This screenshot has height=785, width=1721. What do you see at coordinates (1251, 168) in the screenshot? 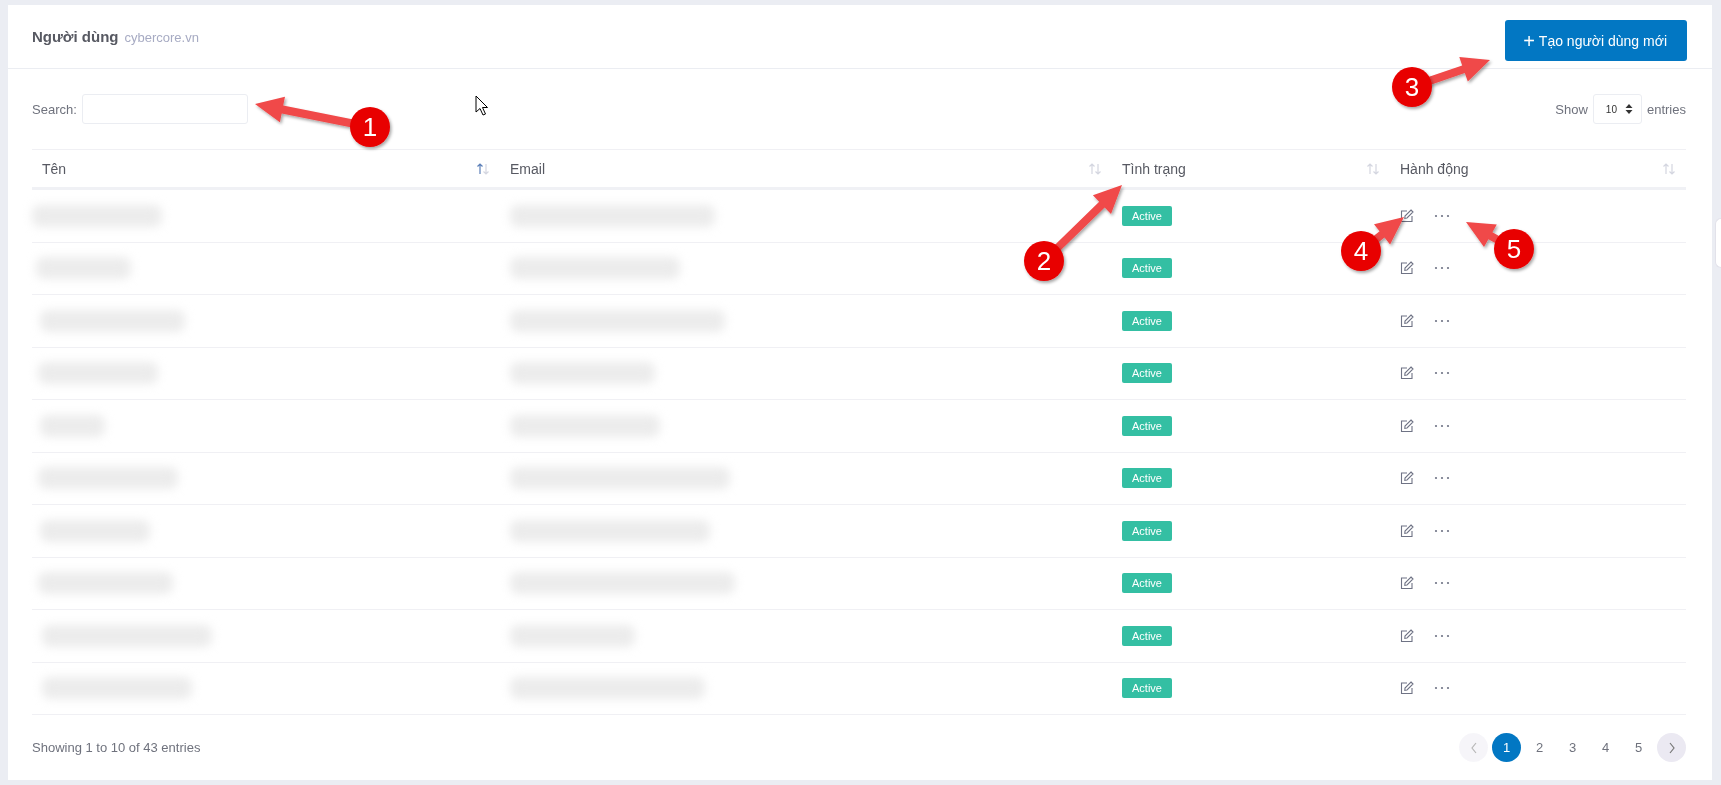
I see `column-header: Tình trạng` at bounding box center [1251, 168].